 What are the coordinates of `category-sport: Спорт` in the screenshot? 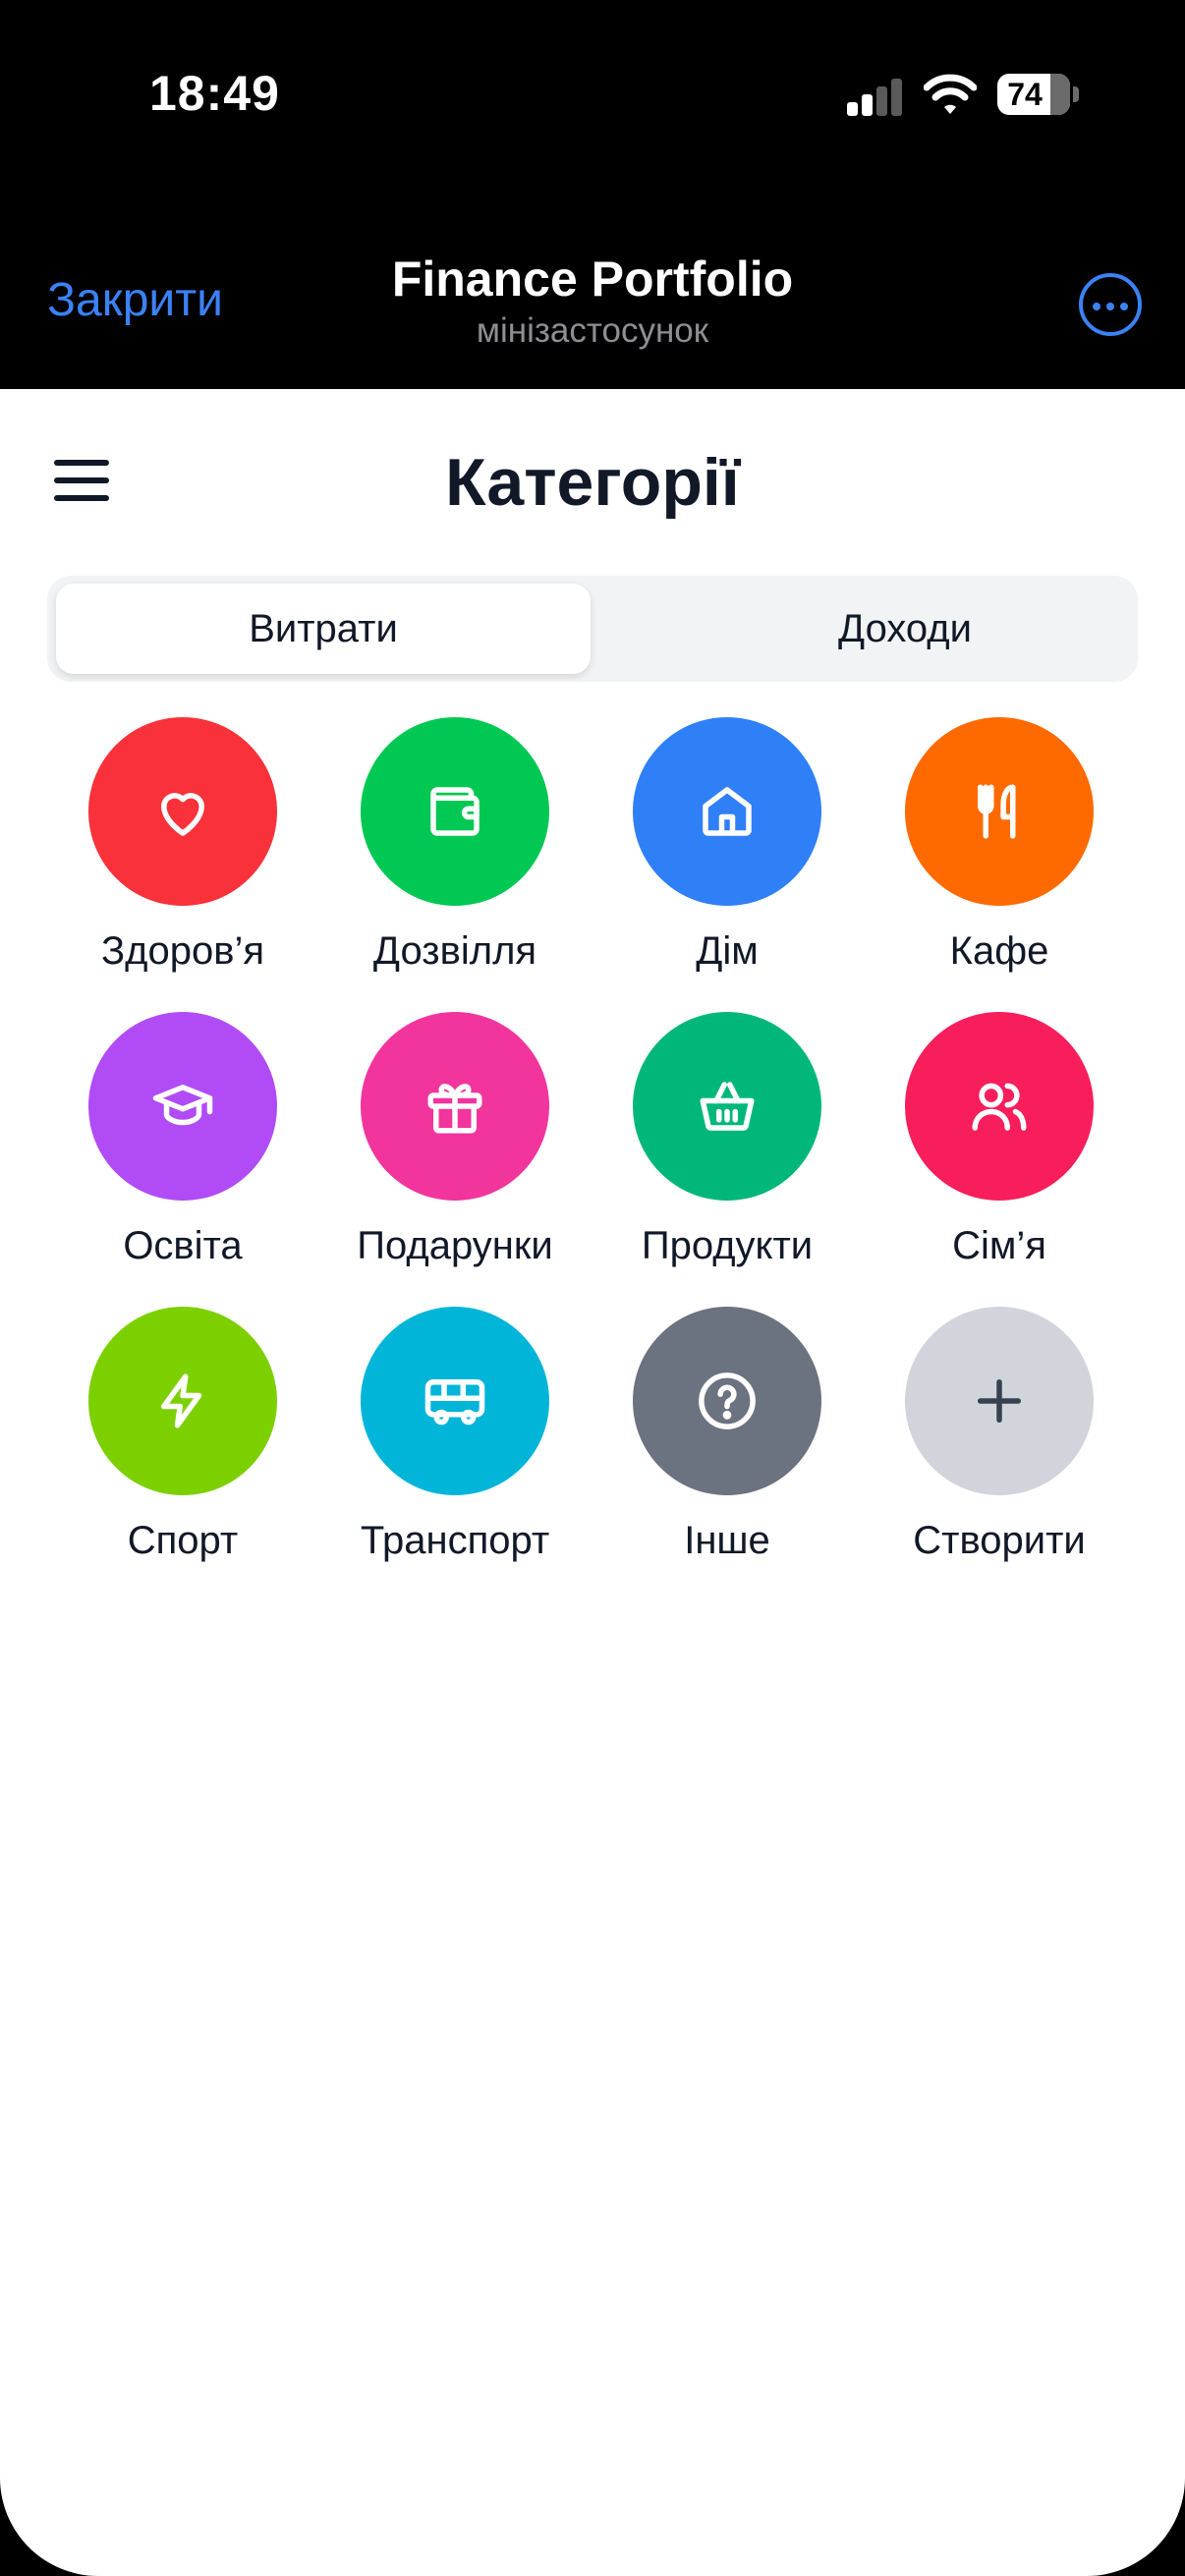 It's located at (183, 1449).